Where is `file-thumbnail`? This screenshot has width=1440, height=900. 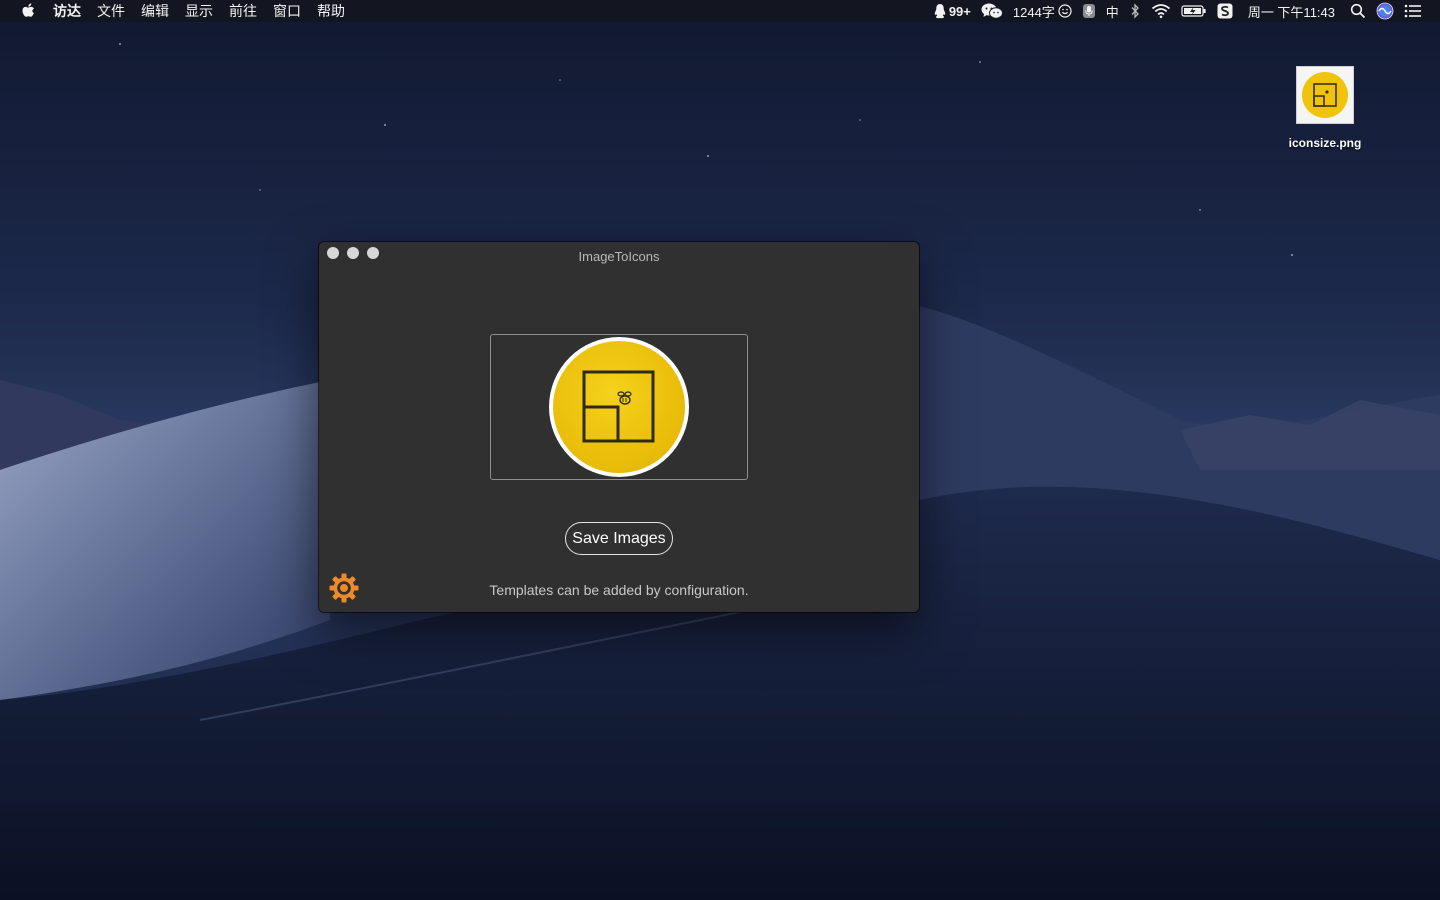
file-thumbnail is located at coordinates (1325, 95).